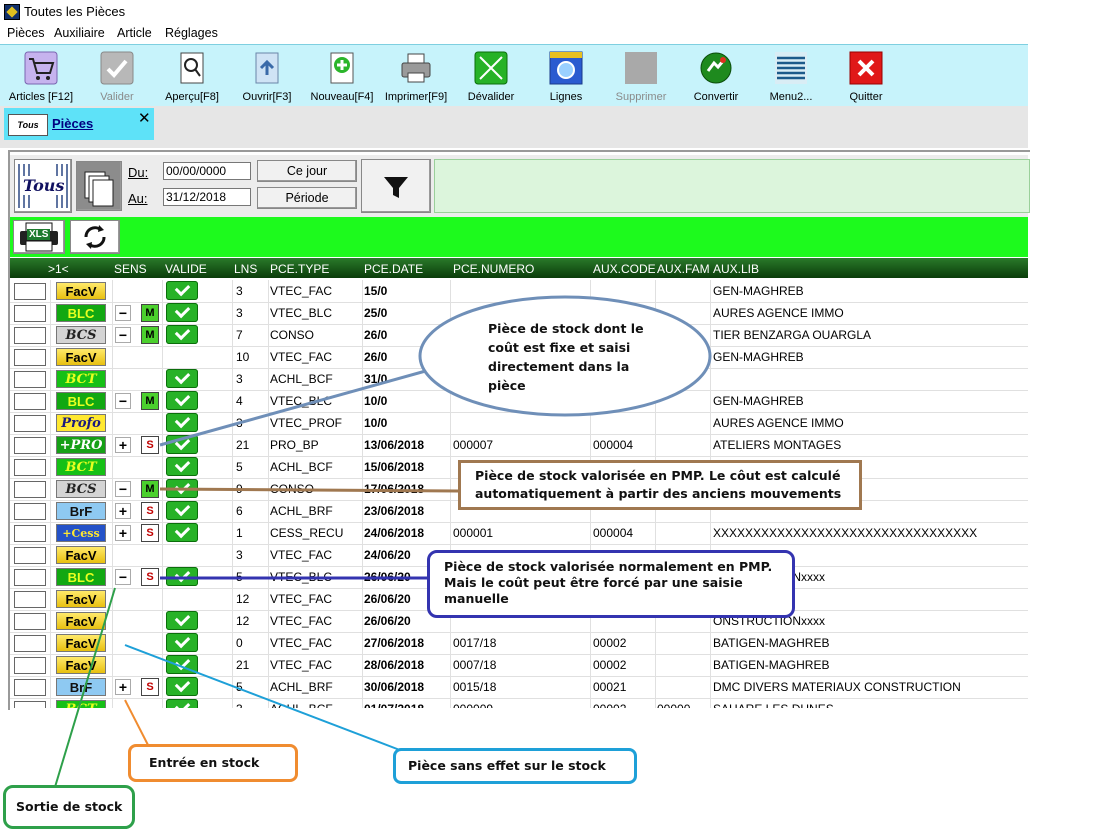 This screenshot has width=1112, height=840. Describe the element at coordinates (136, 722) in the screenshot. I see `connector-stock-in` at that location.